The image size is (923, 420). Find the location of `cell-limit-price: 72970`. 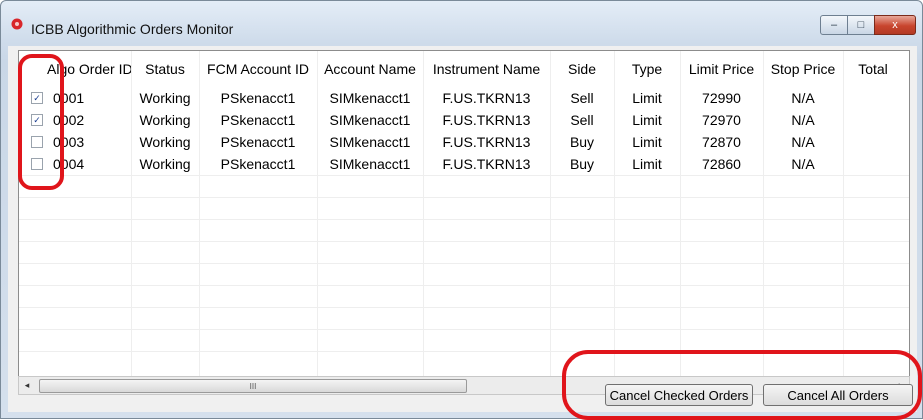

cell-limit-price: 72970 is located at coordinates (721, 120).